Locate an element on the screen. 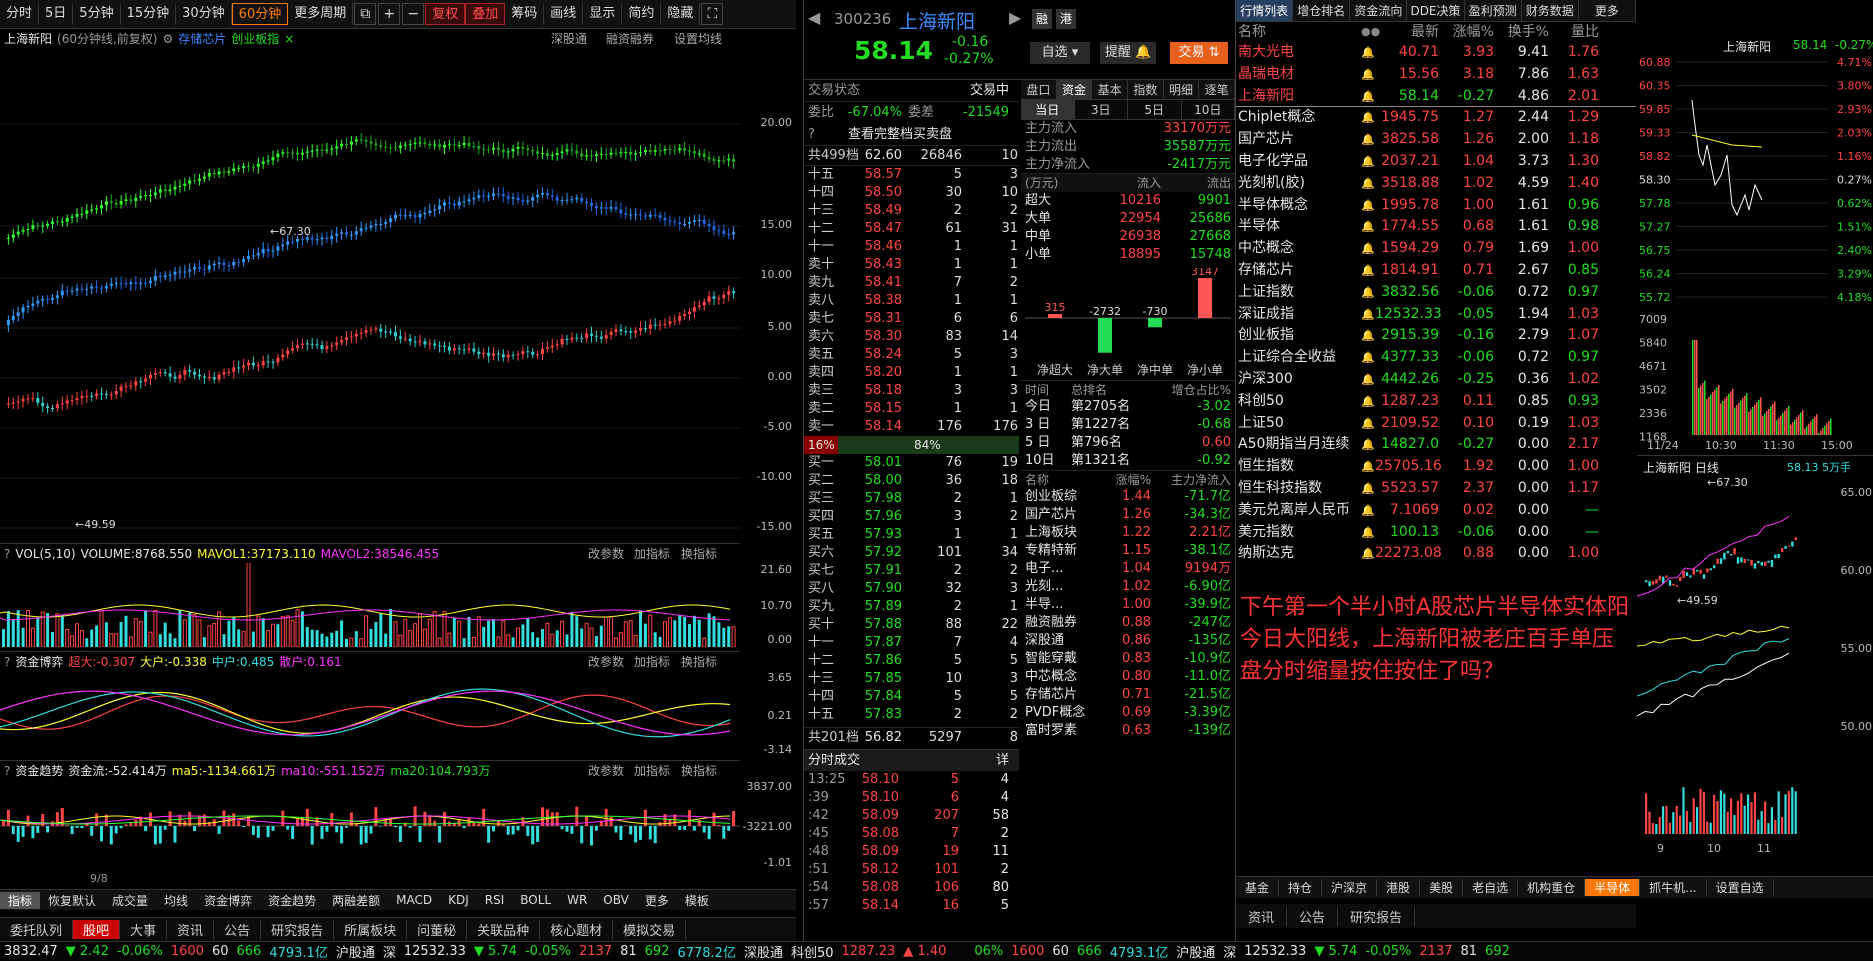  quote-row: 科创50 🔔 1287.23 0.11 0.85 0.93 is located at coordinates (1436, 402).